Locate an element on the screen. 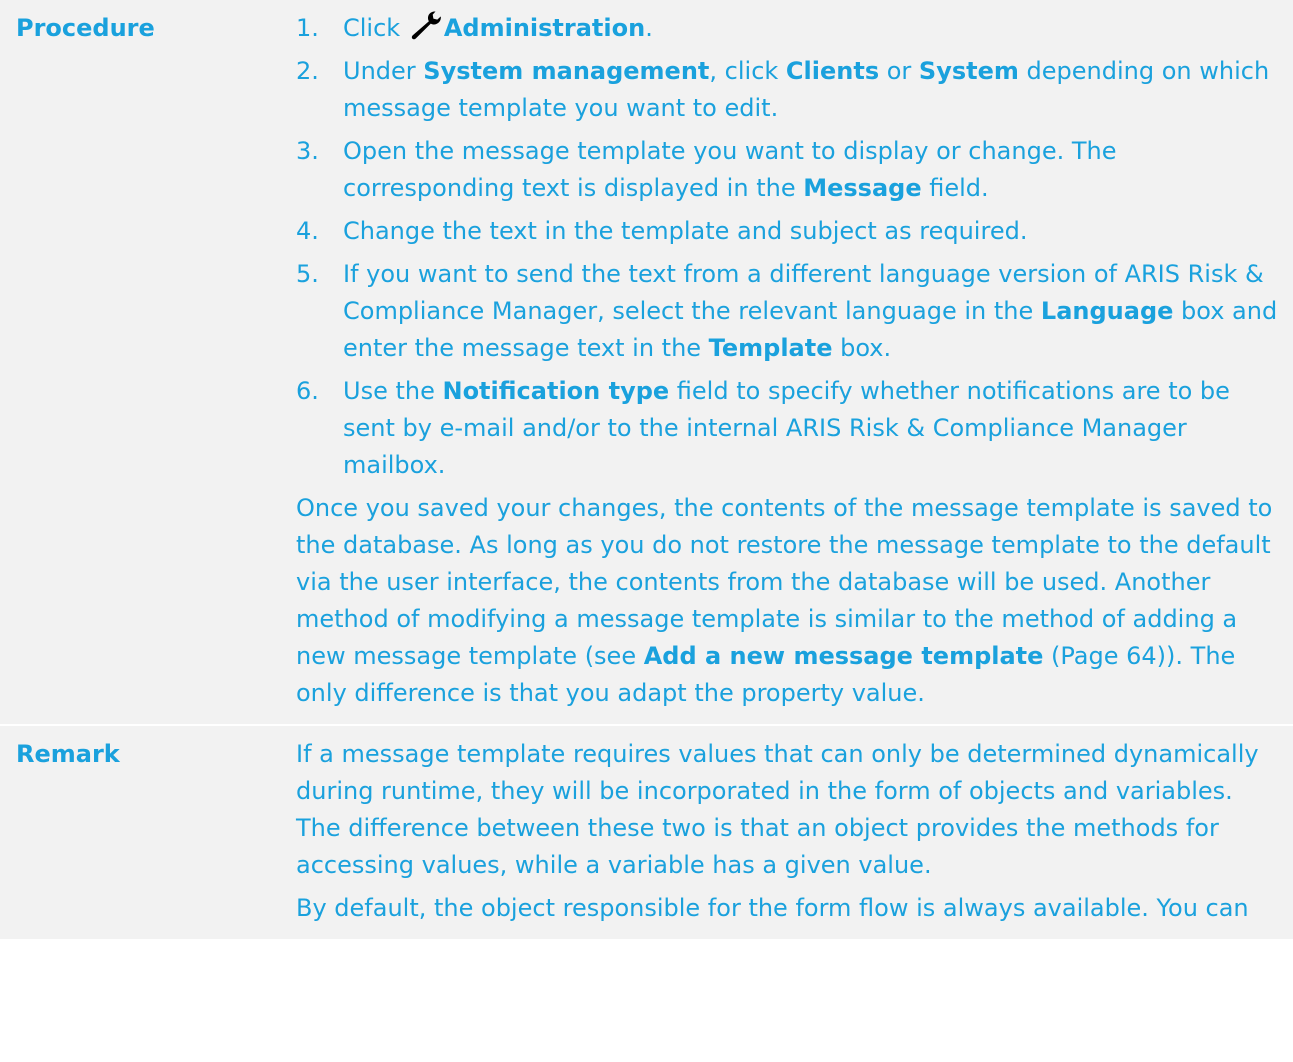 Image resolution: width=1293 pixels, height=1062 pixels. step-number: 3. is located at coordinates (307, 151).